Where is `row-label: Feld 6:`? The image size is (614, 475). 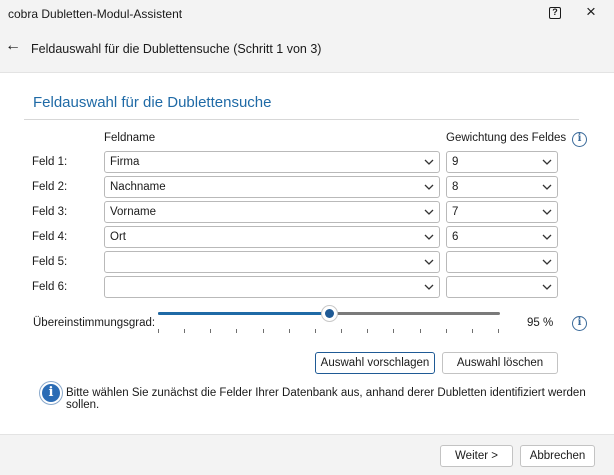 row-label: Feld 6: is located at coordinates (50, 287).